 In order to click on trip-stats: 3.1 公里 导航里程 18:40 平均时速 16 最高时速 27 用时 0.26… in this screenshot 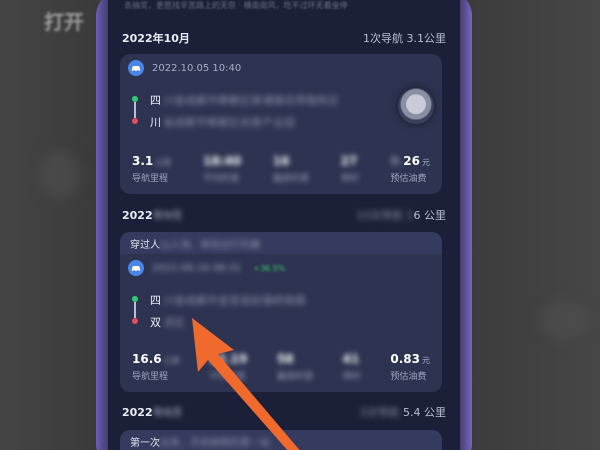, I will do `click(281, 169)`.